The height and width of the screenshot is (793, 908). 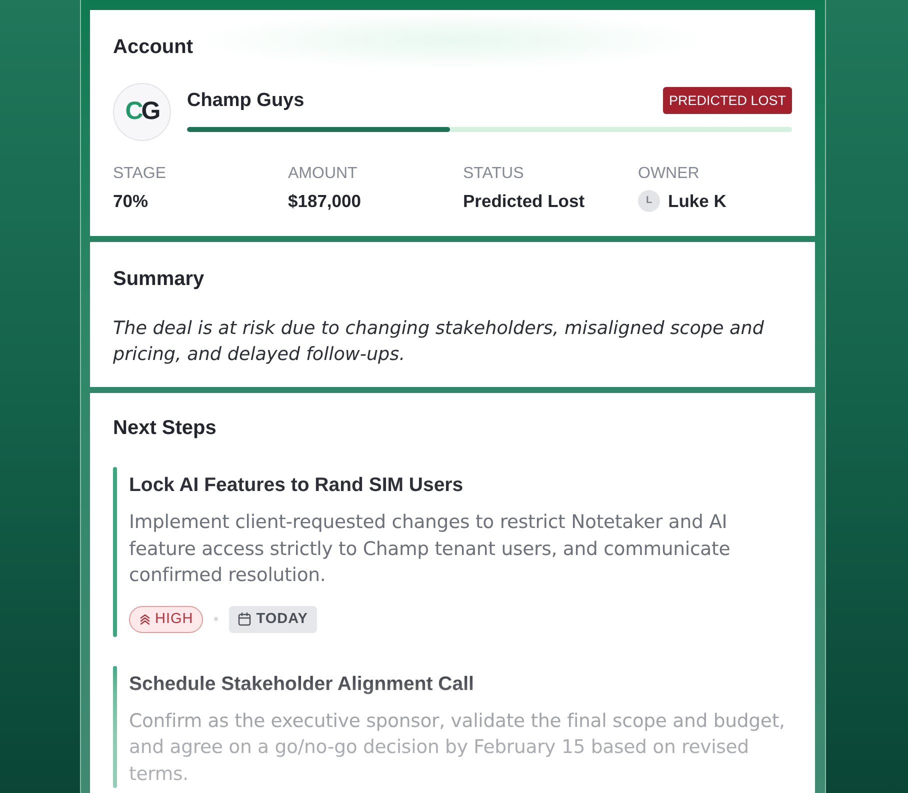 I want to click on due-date-tag: TODAY, so click(x=273, y=619).